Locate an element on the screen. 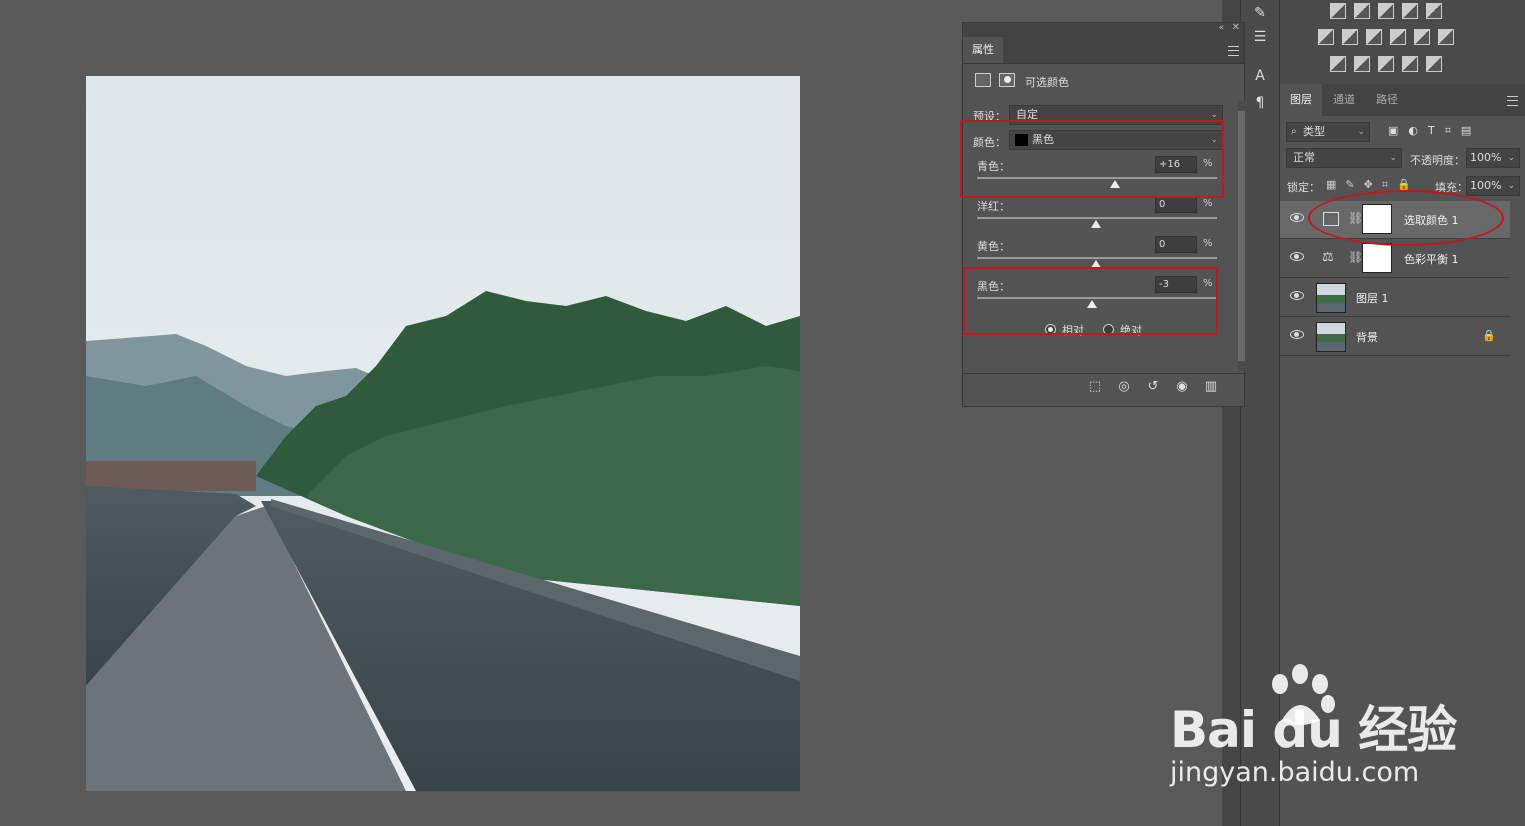 Image resolution: width=1525 pixels, height=826 pixels. fill-value: 100% is located at coordinates (1486, 185).